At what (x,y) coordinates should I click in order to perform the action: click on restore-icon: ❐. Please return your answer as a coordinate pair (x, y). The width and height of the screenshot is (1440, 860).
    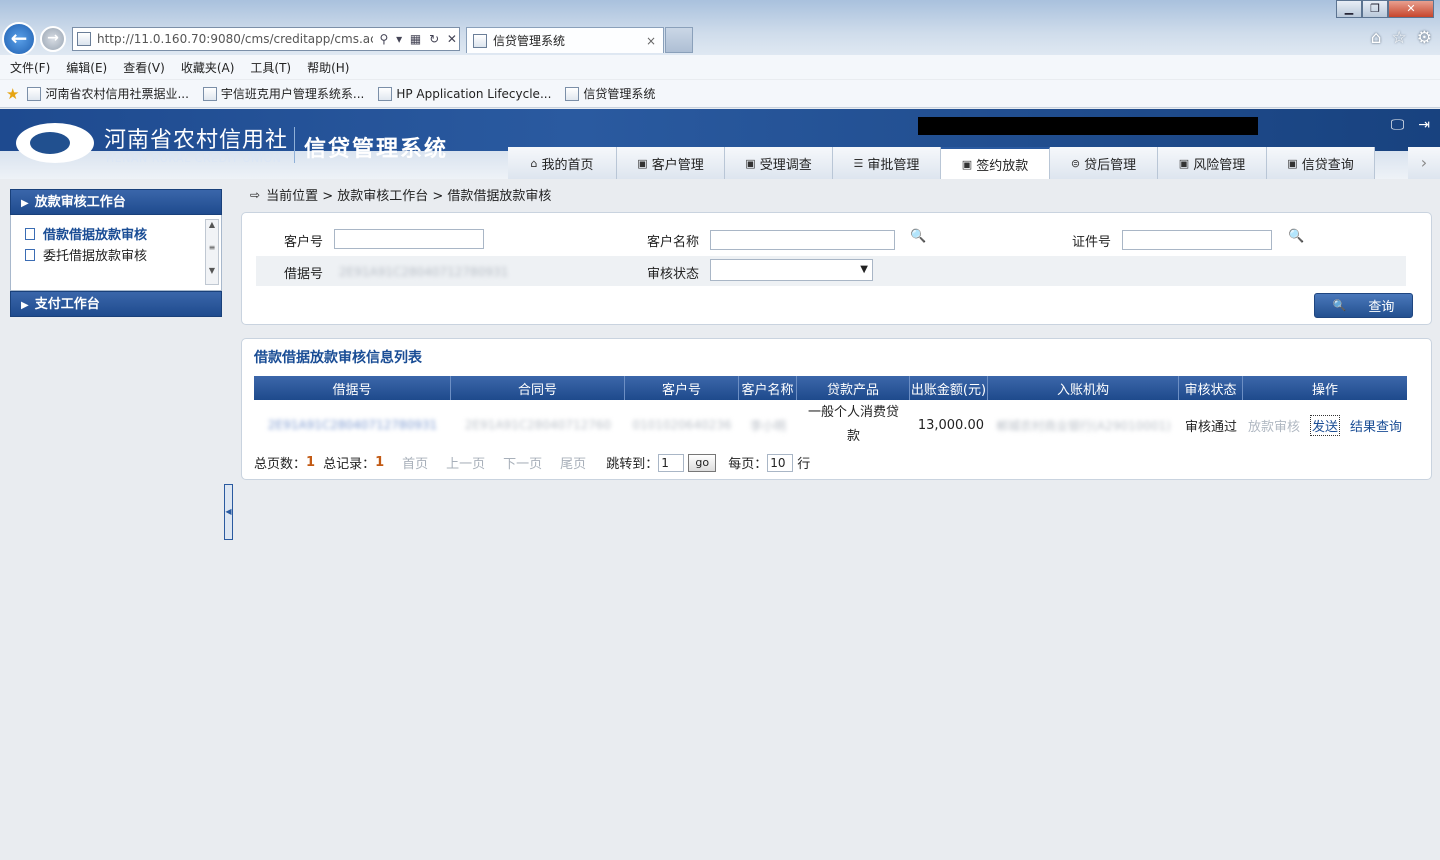
    Looking at the image, I should click on (1375, 9).